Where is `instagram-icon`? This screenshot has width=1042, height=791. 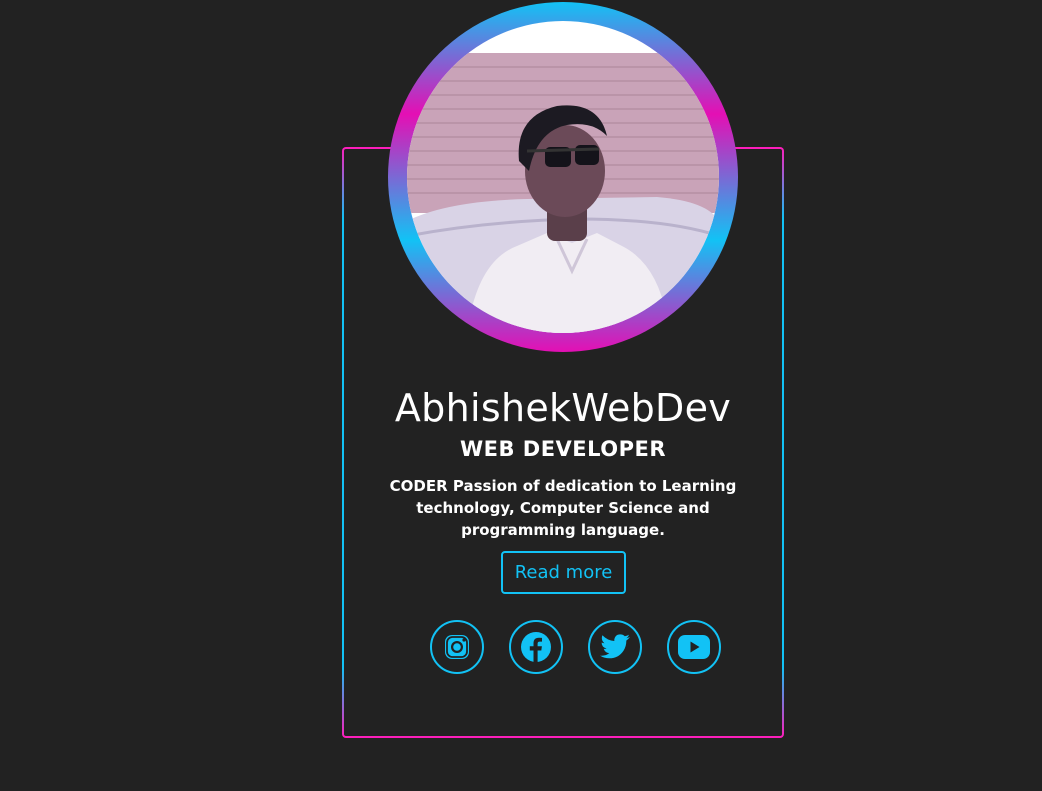
instagram-icon is located at coordinates (457, 647).